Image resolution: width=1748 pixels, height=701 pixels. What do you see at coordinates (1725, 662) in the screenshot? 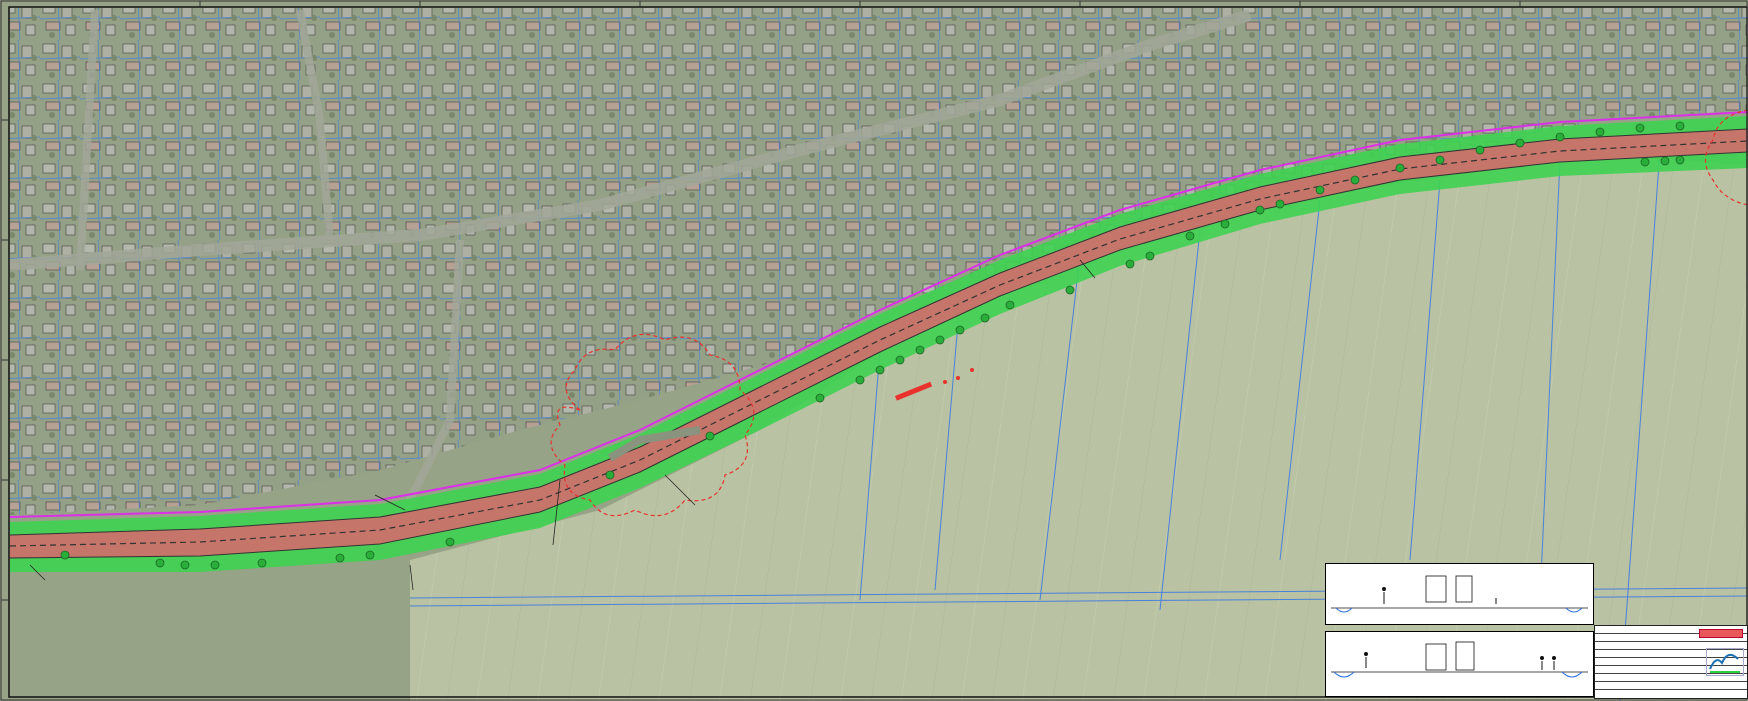
I see `company-logo` at bounding box center [1725, 662].